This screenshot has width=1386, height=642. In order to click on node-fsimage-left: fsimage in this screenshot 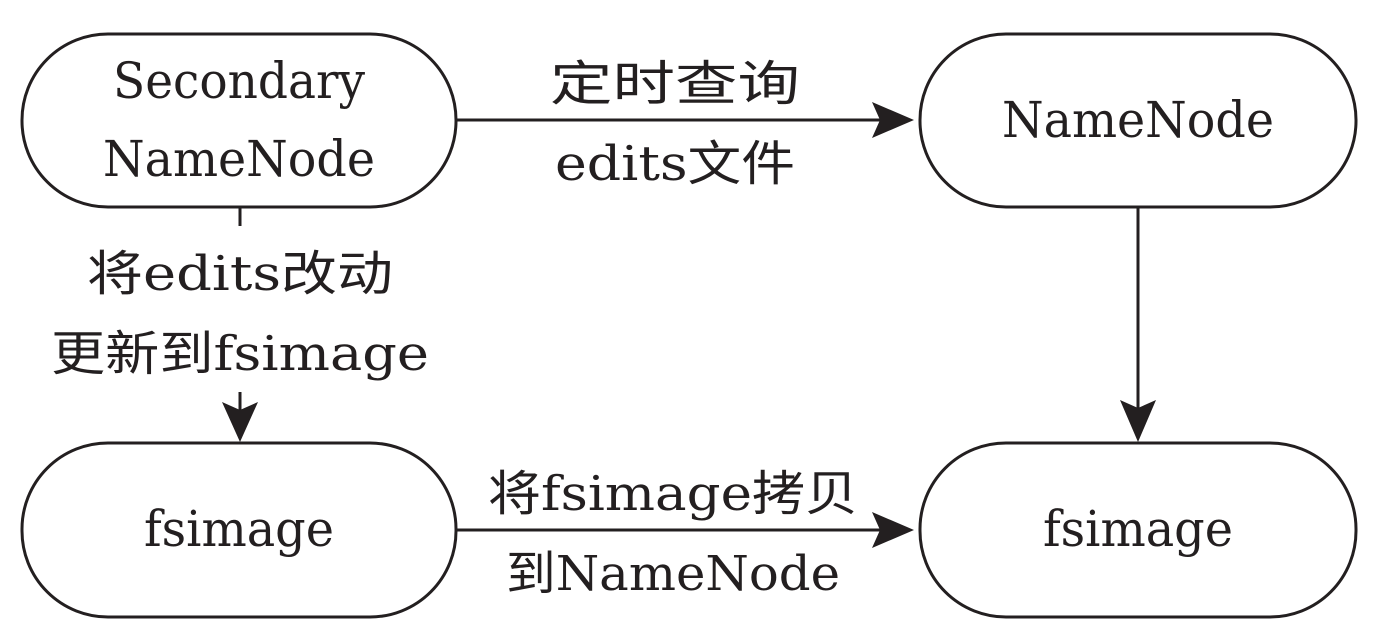, I will do `click(239, 530)`.